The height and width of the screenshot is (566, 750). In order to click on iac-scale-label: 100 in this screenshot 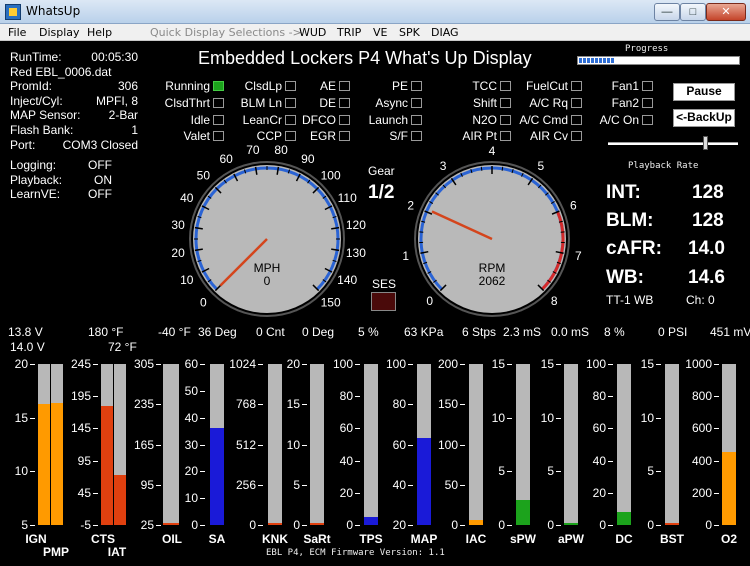, I will do `click(447, 444)`.